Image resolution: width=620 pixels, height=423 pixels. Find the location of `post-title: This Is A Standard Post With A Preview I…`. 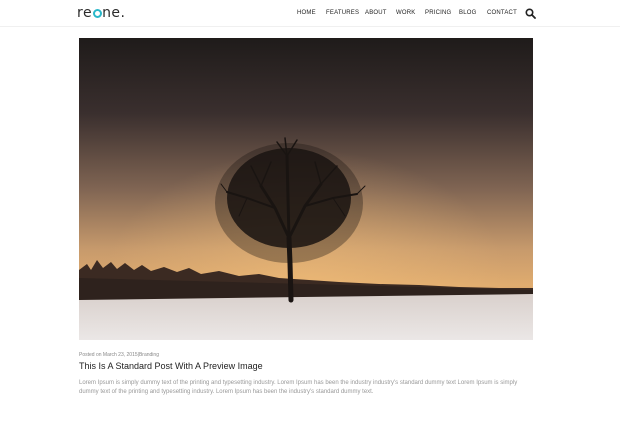

post-title: This Is A Standard Post With A Preview I… is located at coordinates (171, 366).